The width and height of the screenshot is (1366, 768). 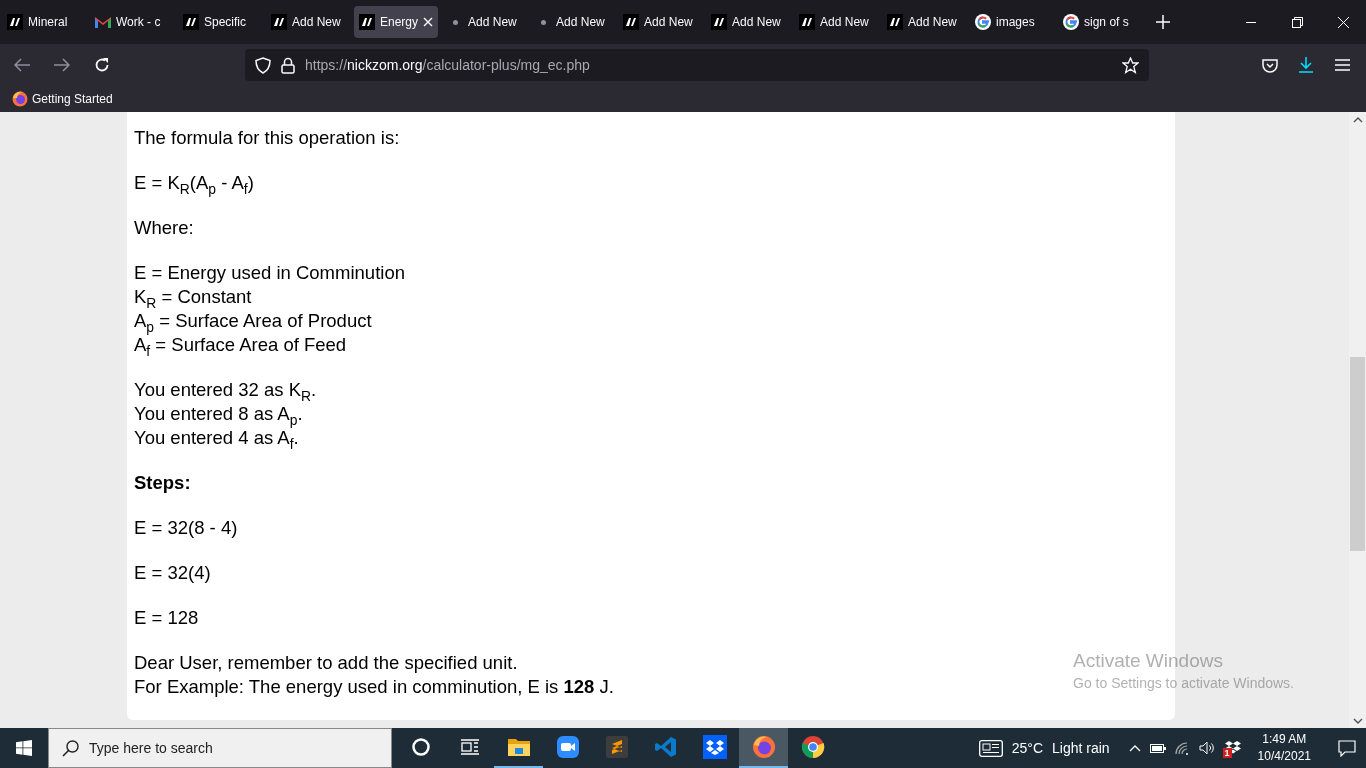 What do you see at coordinates (616, 747) in the screenshot?
I see `sublime-logo-icon` at bounding box center [616, 747].